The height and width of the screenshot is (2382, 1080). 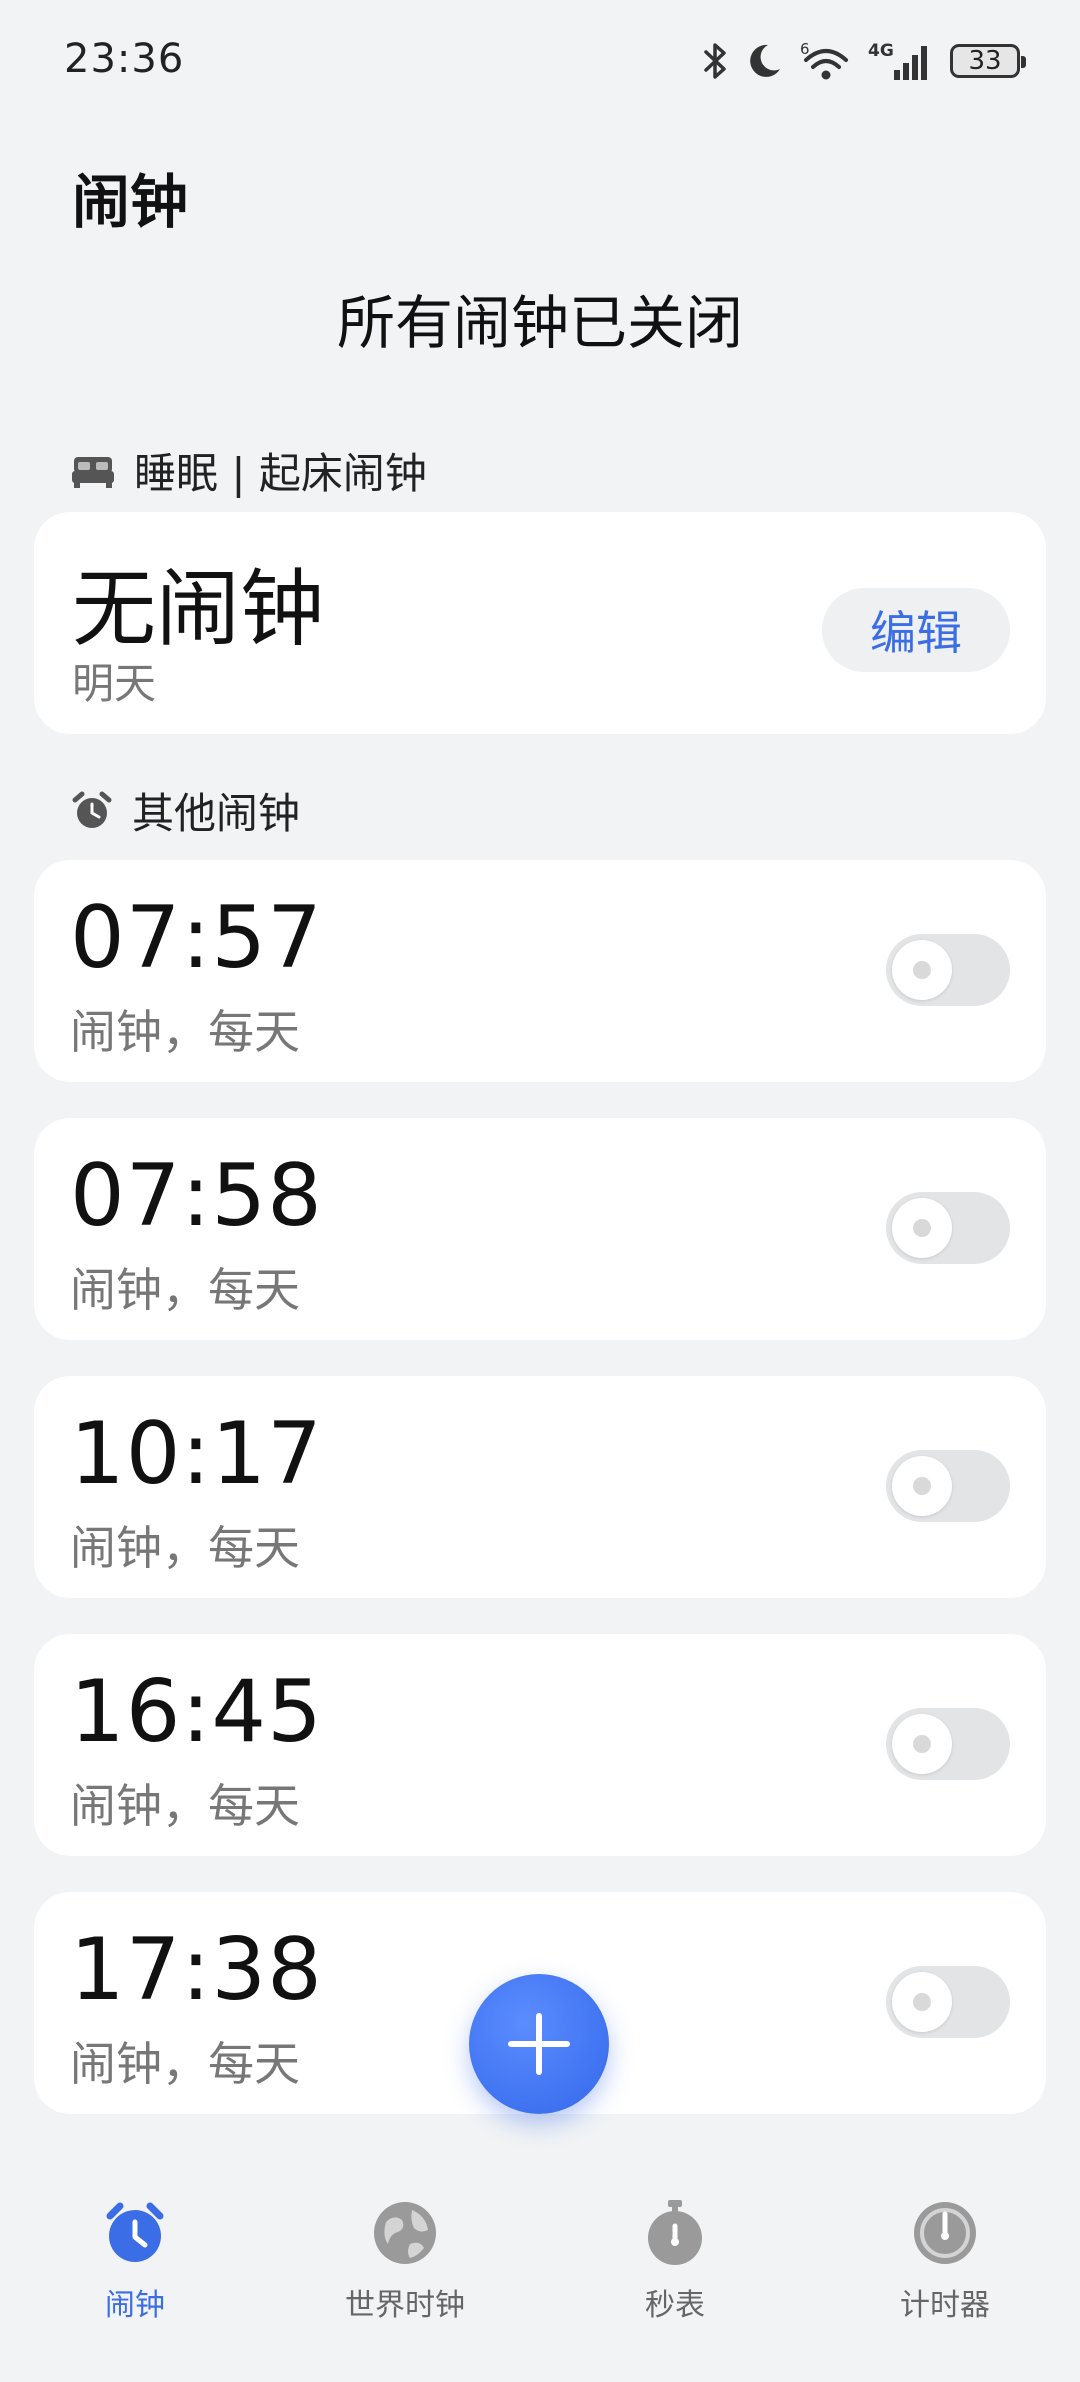 I want to click on other-alarms-label: 其他闹钟, so click(x=216, y=813).